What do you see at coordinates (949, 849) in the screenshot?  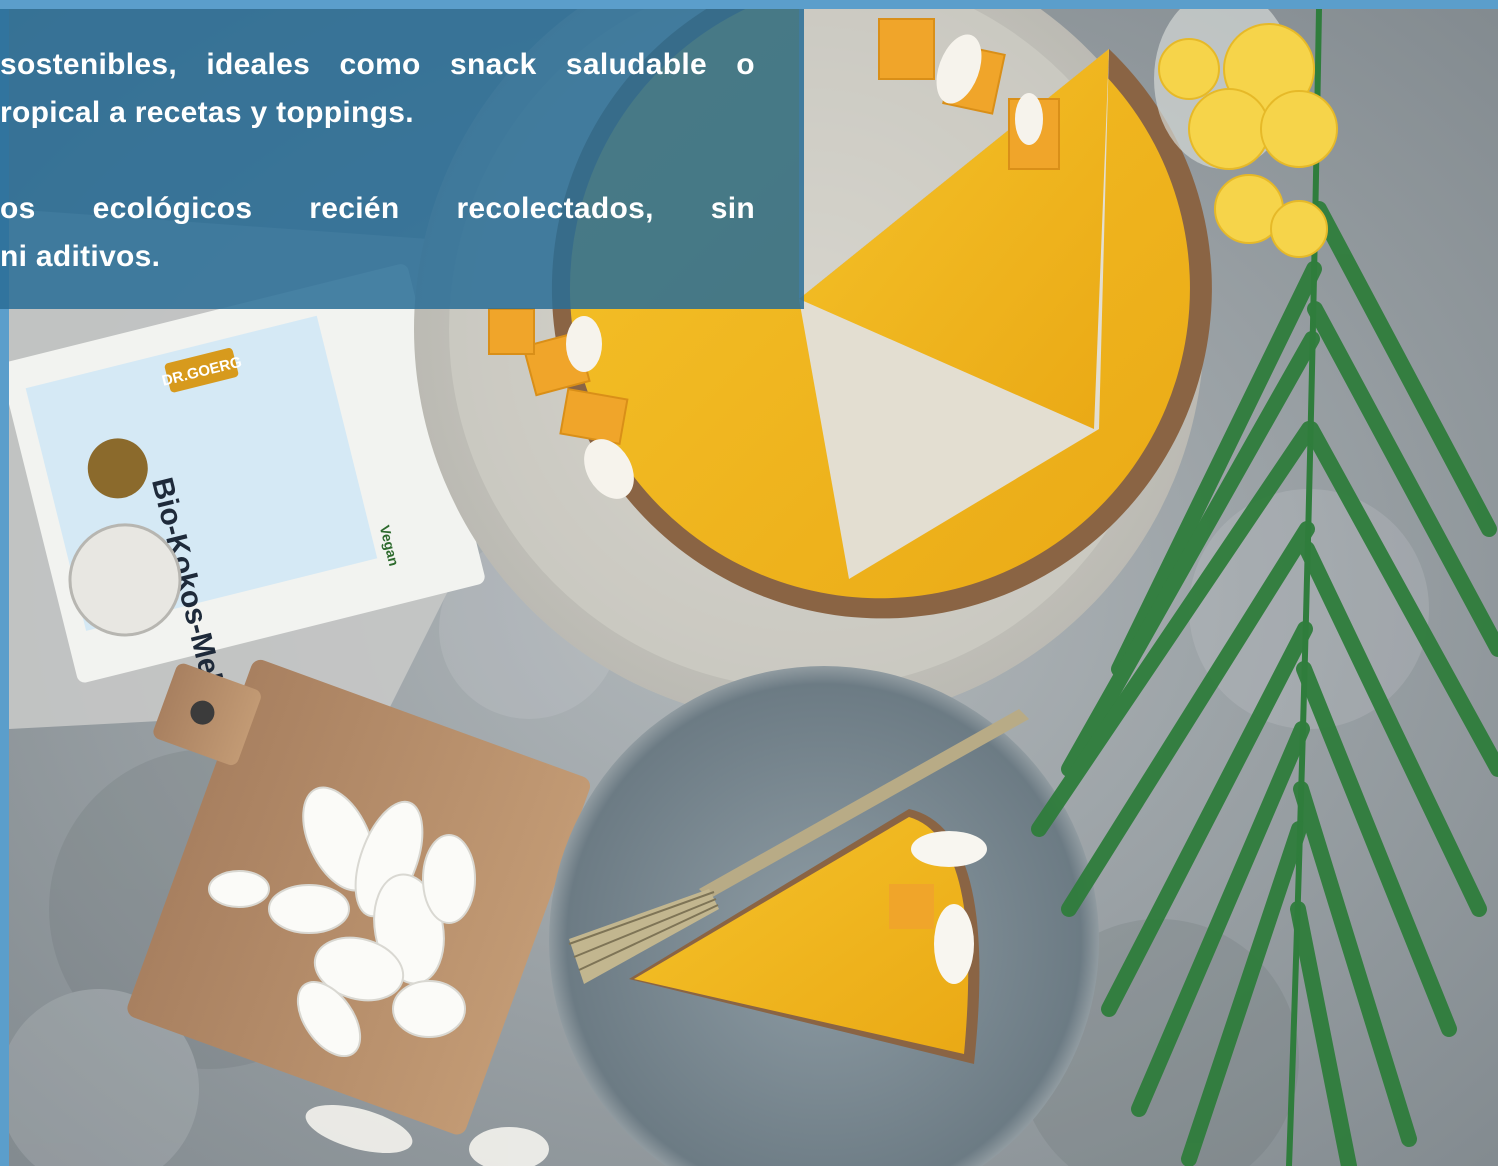 I see `slice-coconut-chip` at bounding box center [949, 849].